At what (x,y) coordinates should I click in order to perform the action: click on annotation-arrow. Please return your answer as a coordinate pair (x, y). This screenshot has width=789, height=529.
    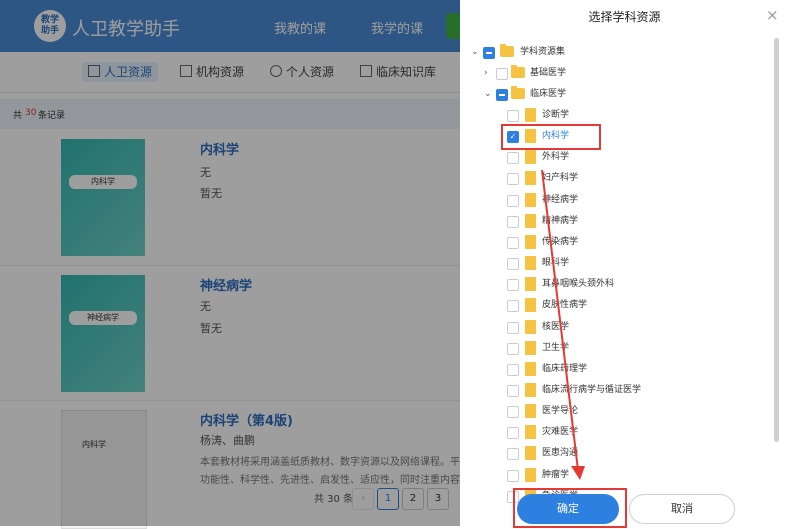
    Looking at the image, I should click on (563, 324).